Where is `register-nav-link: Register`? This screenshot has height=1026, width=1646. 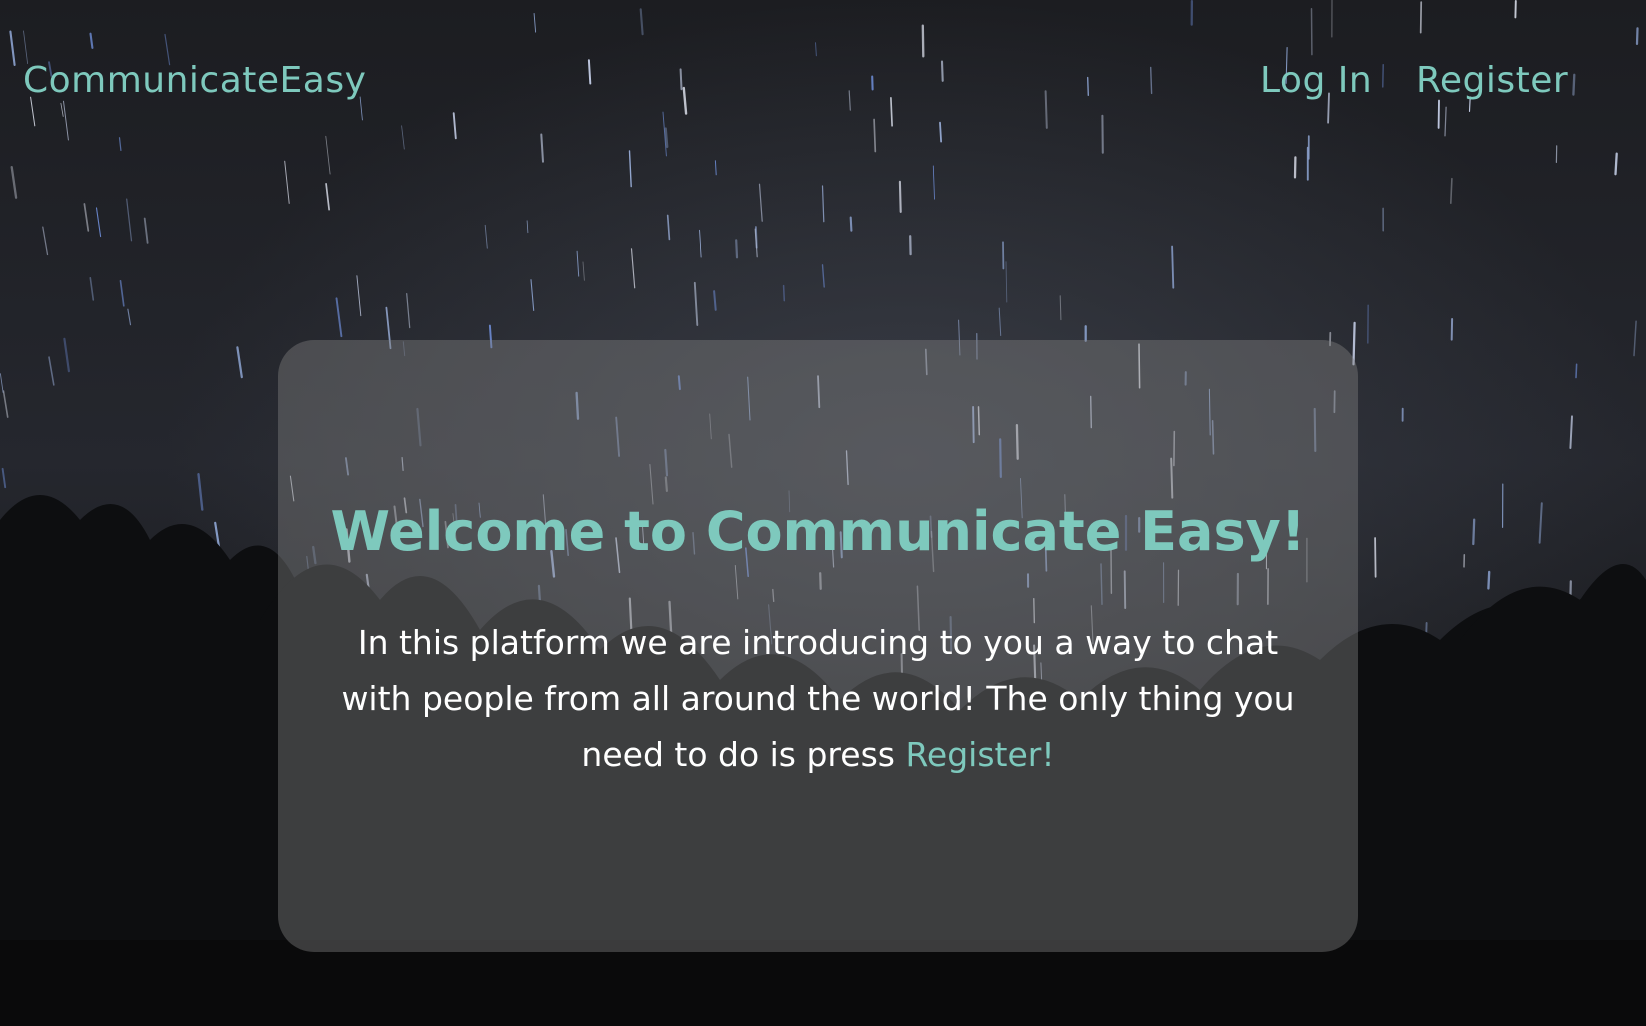
register-nav-link: Register is located at coordinates (1492, 80).